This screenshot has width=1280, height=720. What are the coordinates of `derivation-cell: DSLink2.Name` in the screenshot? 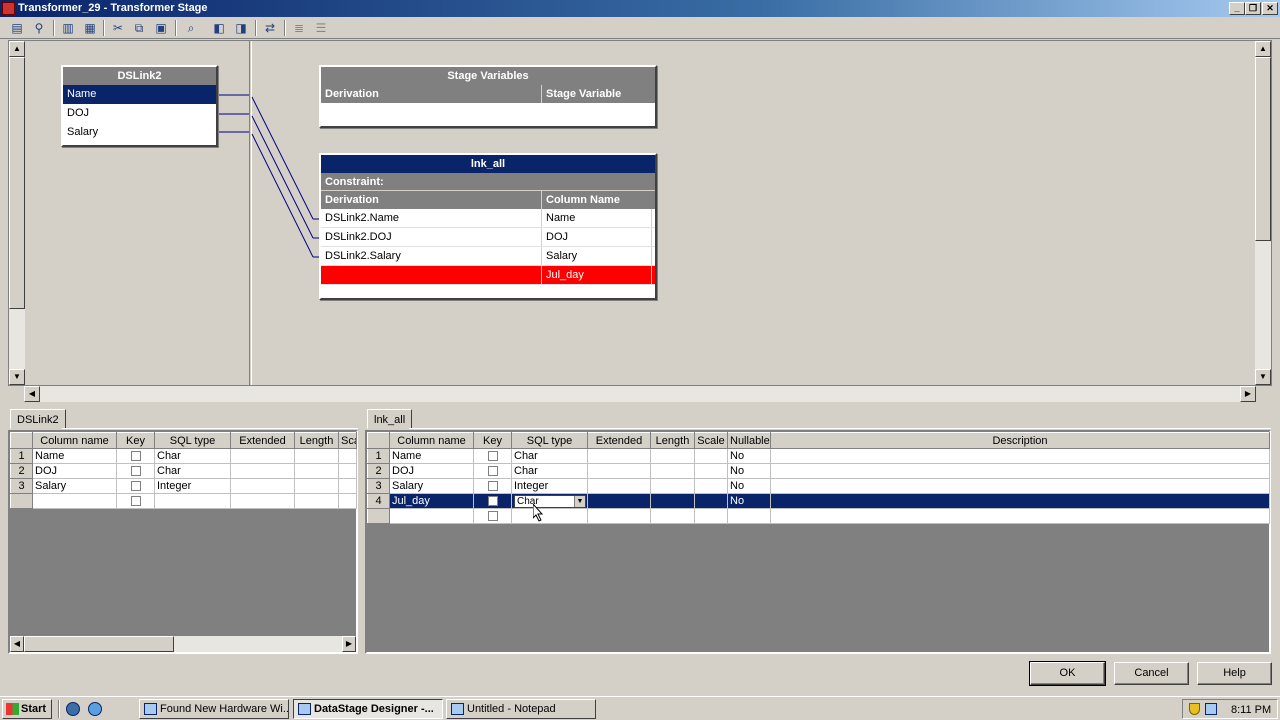 It's located at (431, 218).